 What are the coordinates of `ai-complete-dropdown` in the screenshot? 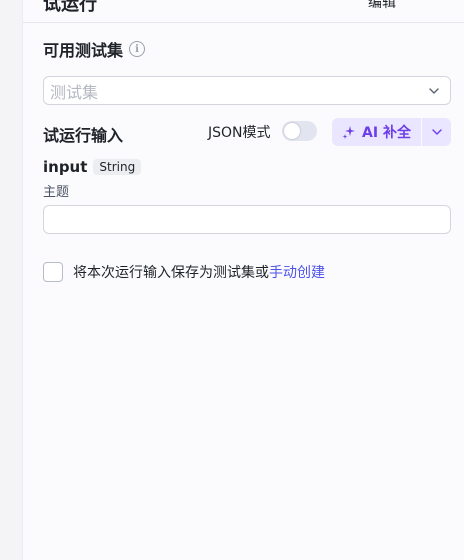 It's located at (436, 132).